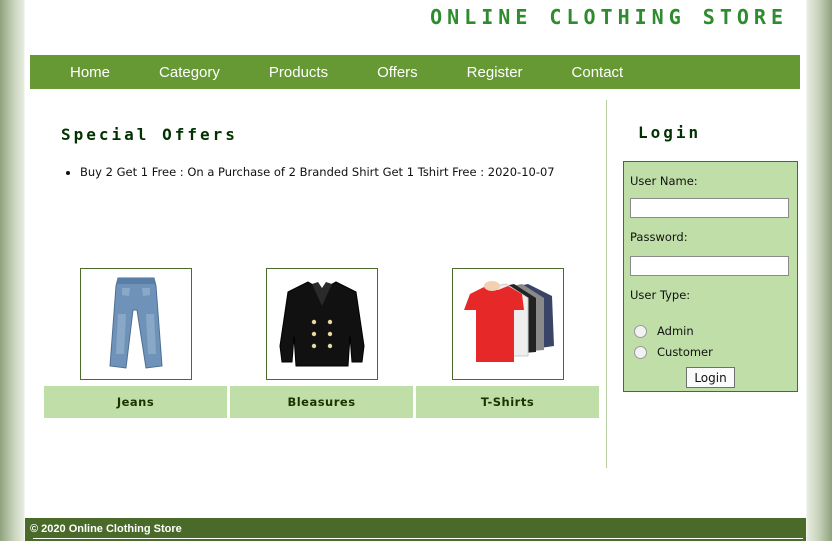 This screenshot has width=832, height=541. What do you see at coordinates (397, 72) in the screenshot?
I see `nav-offers: Offers` at bounding box center [397, 72].